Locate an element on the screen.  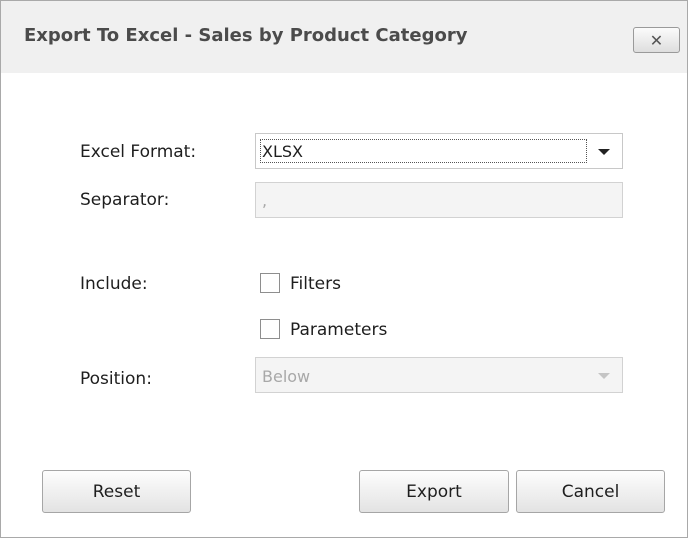
cancel-button: Cancel is located at coordinates (590, 491).